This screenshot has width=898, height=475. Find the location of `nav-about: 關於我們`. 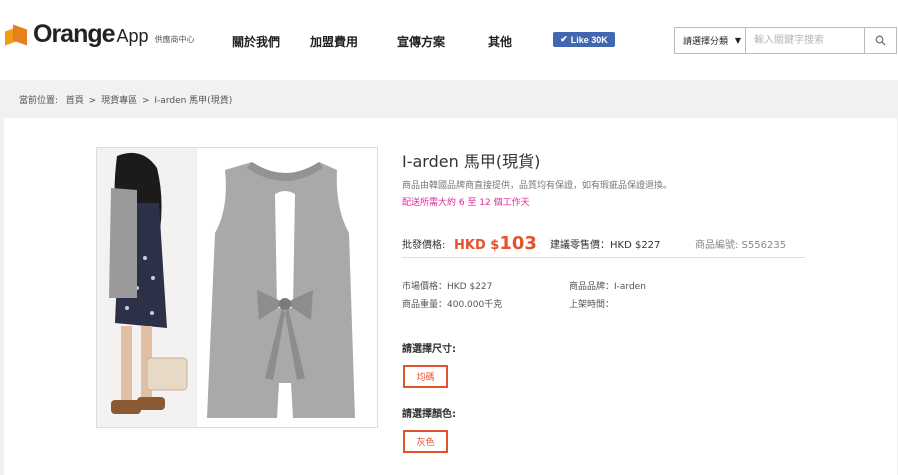

nav-about: 關於我們 is located at coordinates (256, 41).